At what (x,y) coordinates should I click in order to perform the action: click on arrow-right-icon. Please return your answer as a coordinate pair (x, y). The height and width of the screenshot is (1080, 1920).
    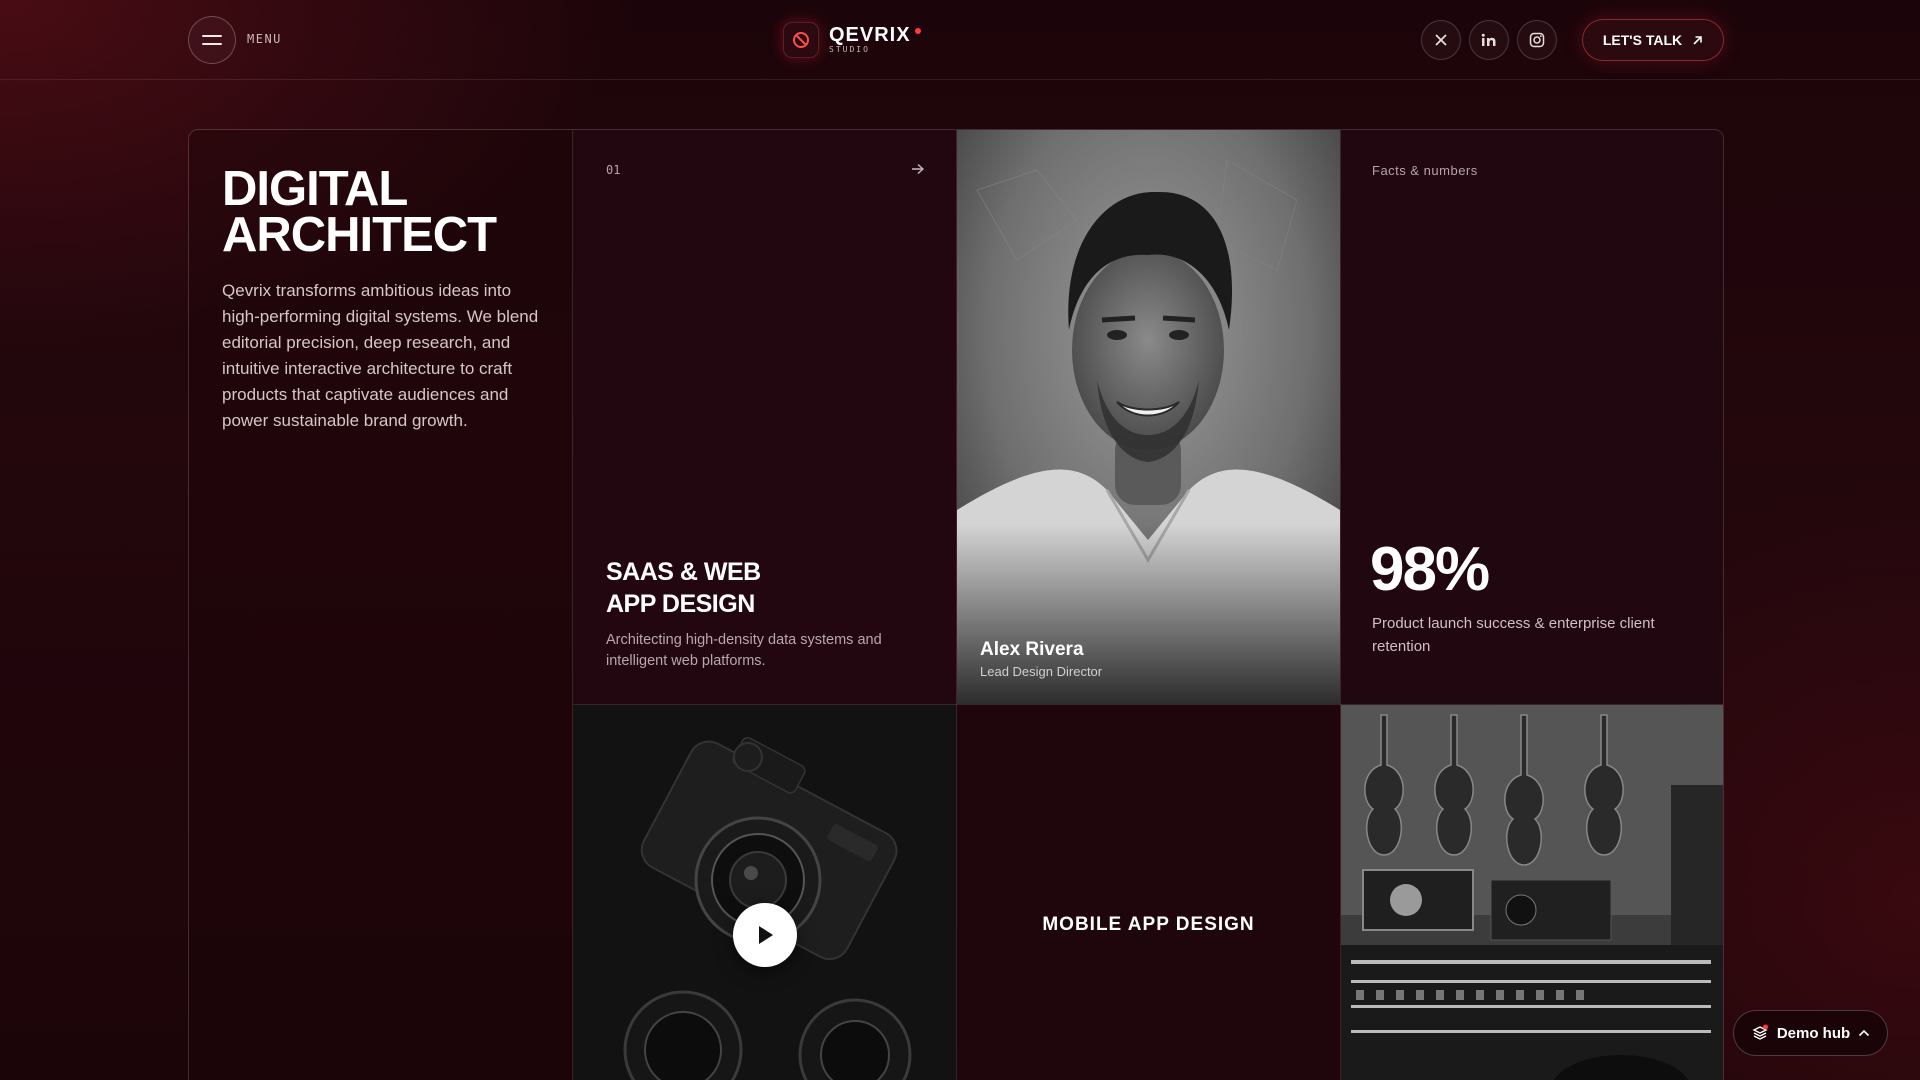
    Looking at the image, I should click on (918, 169).